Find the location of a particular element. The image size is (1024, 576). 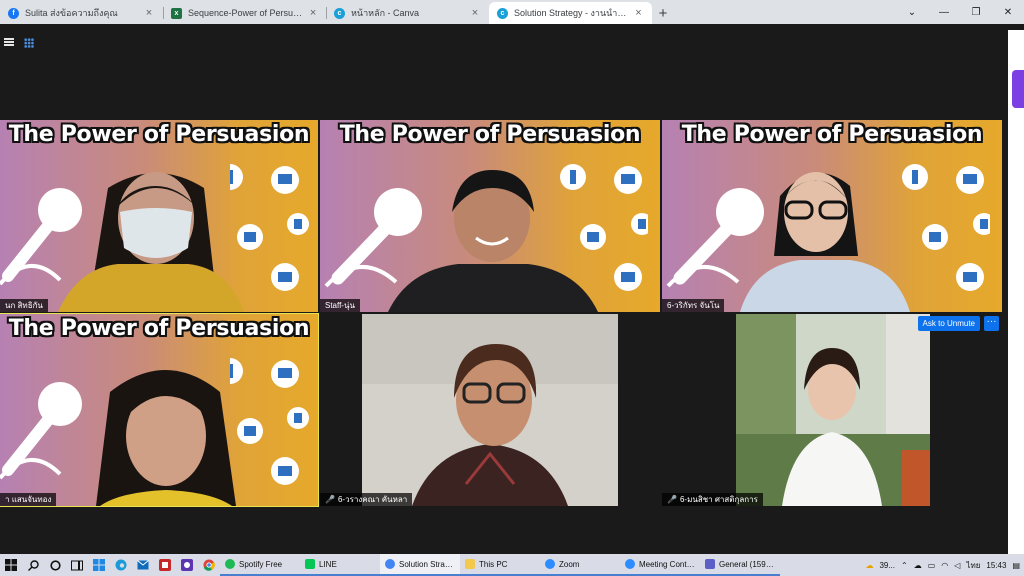

teams-icon is located at coordinates (710, 564).